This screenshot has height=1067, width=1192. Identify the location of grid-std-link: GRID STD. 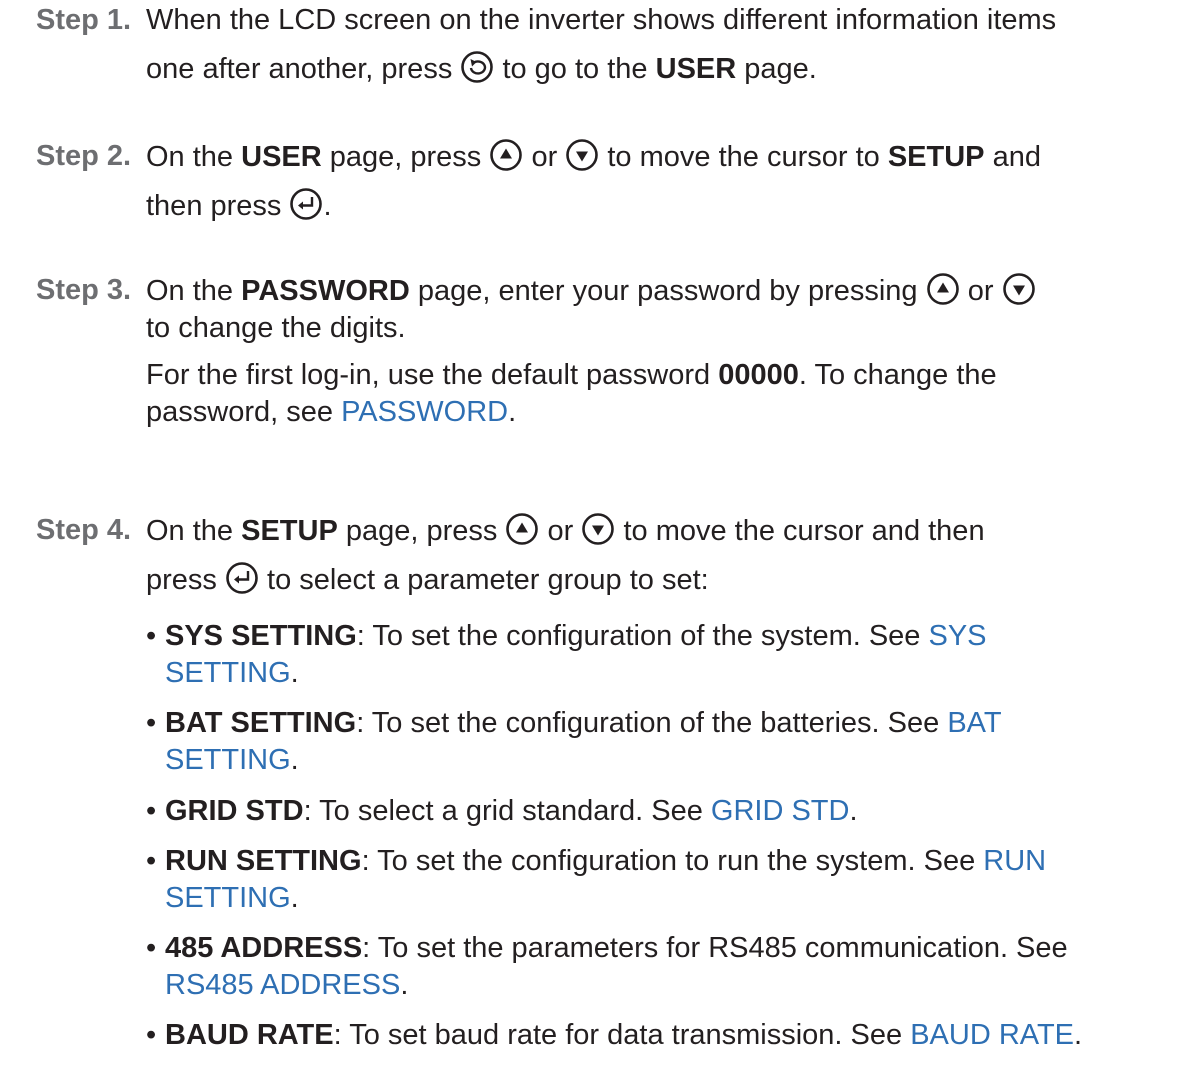
(780, 811).